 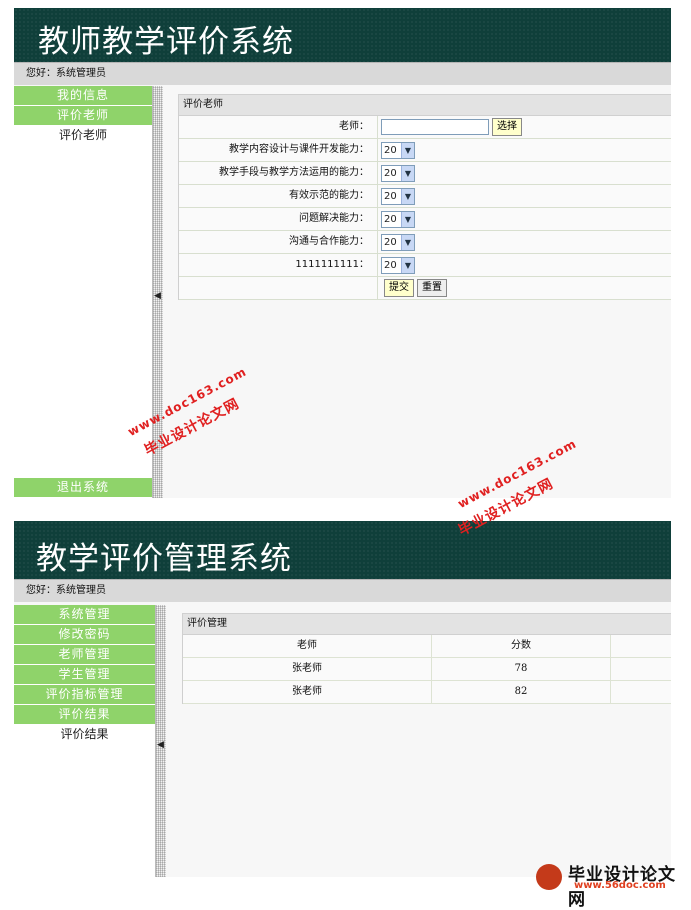 What do you see at coordinates (425, 242) in the screenshot?
I see `form-row-criterion: 沟通与合作能力： 20 ▼` at bounding box center [425, 242].